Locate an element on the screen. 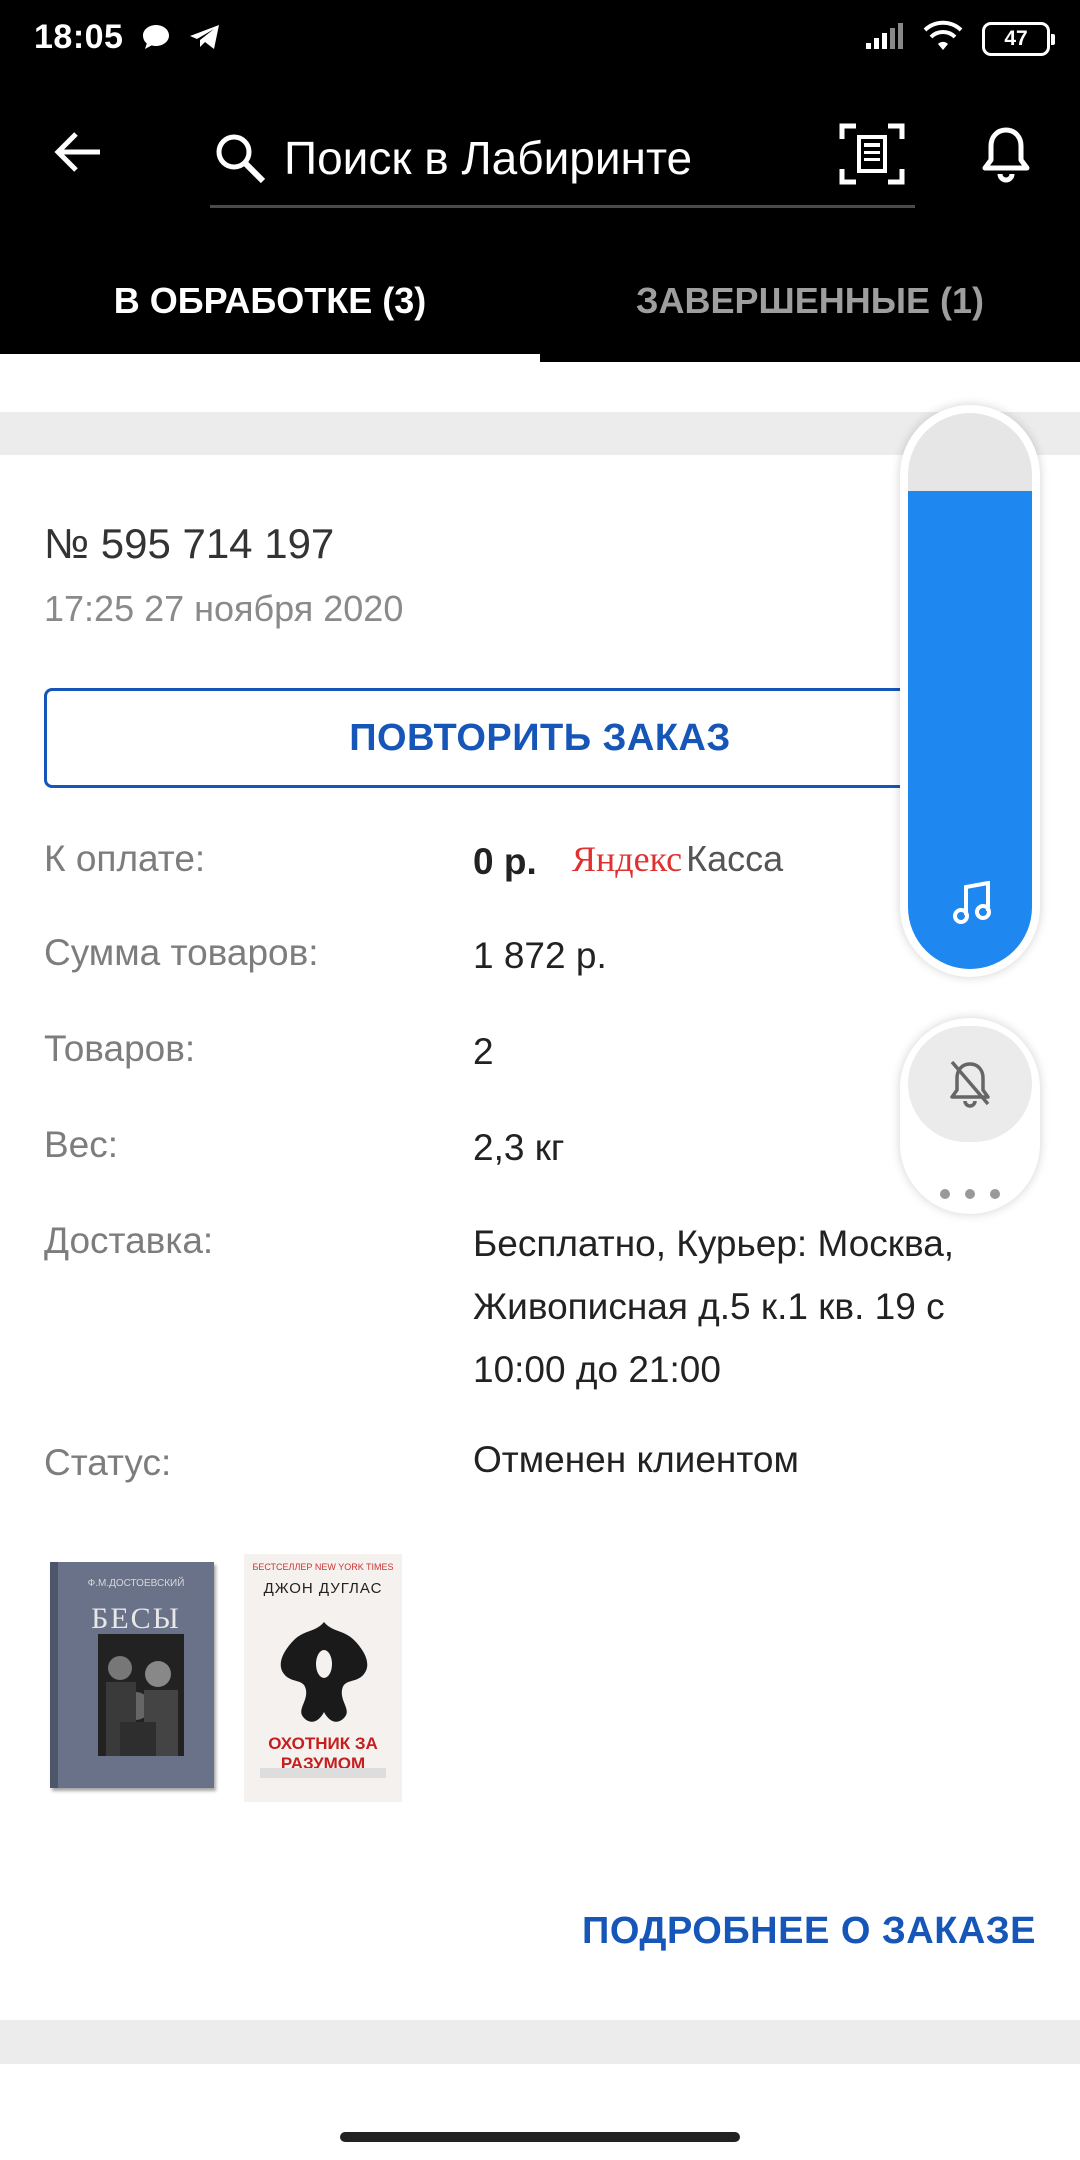  notifications-button is located at coordinates (1006, 154).